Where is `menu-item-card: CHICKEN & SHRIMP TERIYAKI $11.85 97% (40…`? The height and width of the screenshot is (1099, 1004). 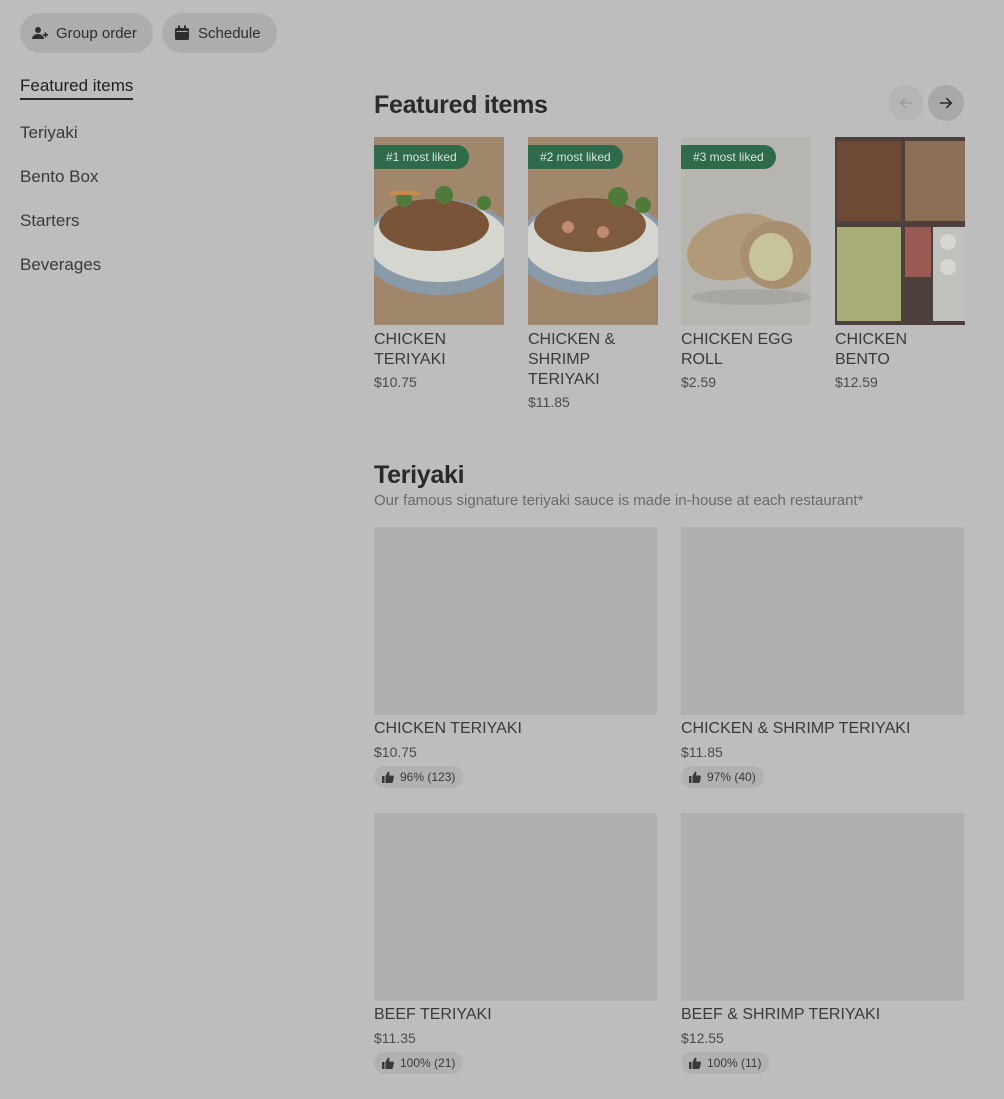 menu-item-card: CHICKEN & SHRIMP TERIYAKI $11.85 97% (40… is located at coordinates (822, 657).